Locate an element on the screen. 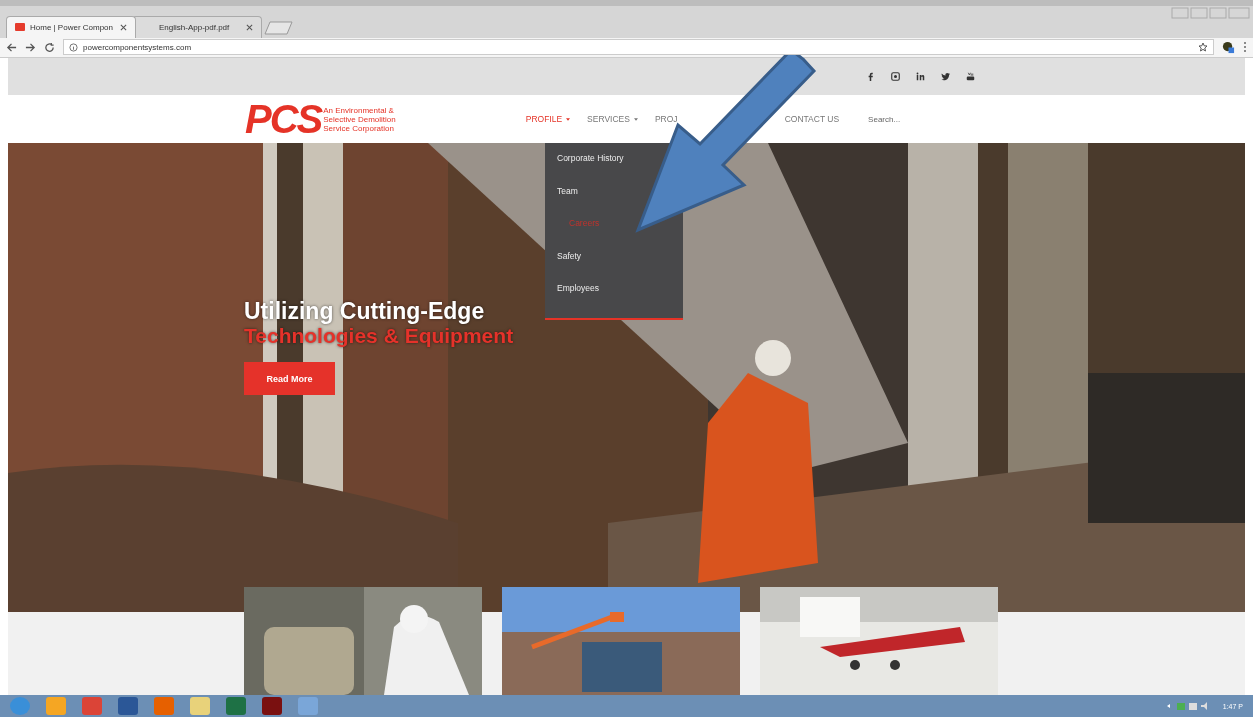 The image size is (1253, 717). nav-link: CONTACT US is located at coordinates (812, 119).